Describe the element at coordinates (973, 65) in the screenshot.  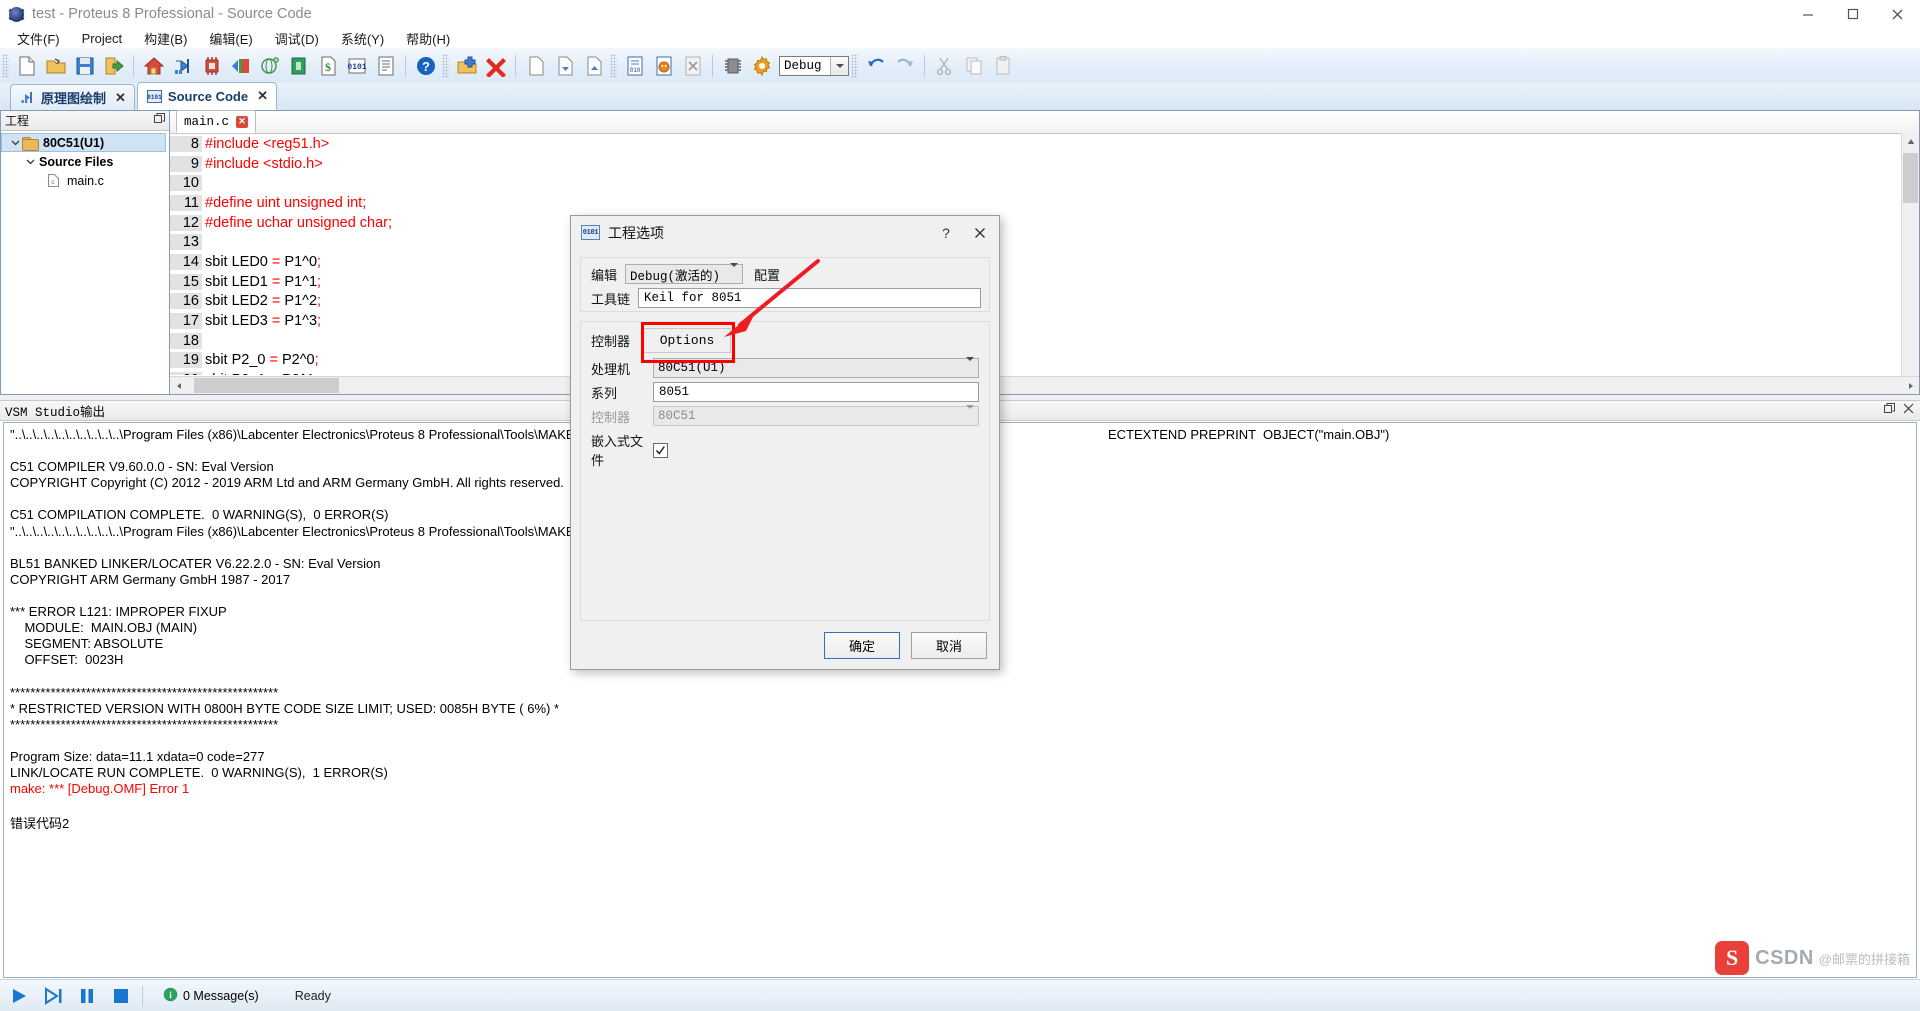
I see `copy-icon` at that location.